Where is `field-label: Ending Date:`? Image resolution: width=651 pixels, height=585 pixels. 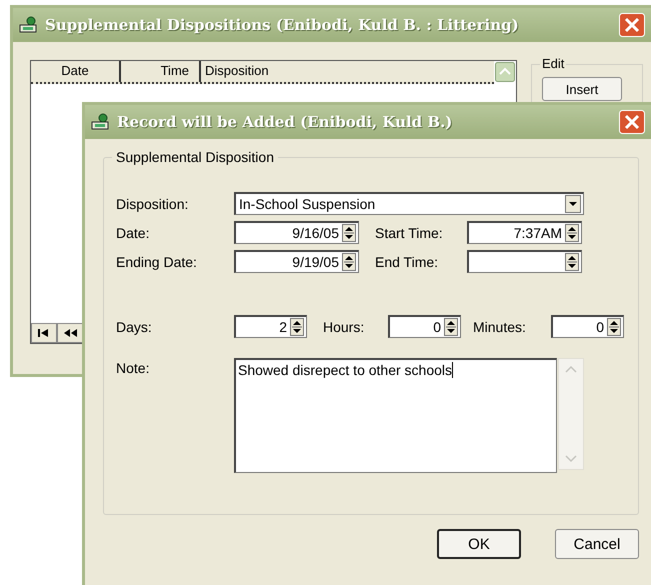 field-label: Ending Date: is located at coordinates (157, 262).